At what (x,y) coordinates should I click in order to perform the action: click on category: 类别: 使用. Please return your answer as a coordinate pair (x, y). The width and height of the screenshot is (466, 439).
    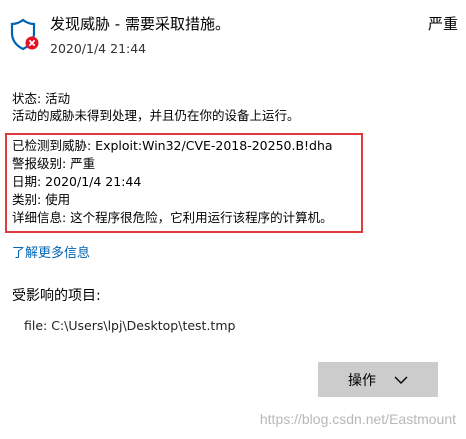
    Looking at the image, I should click on (41, 199).